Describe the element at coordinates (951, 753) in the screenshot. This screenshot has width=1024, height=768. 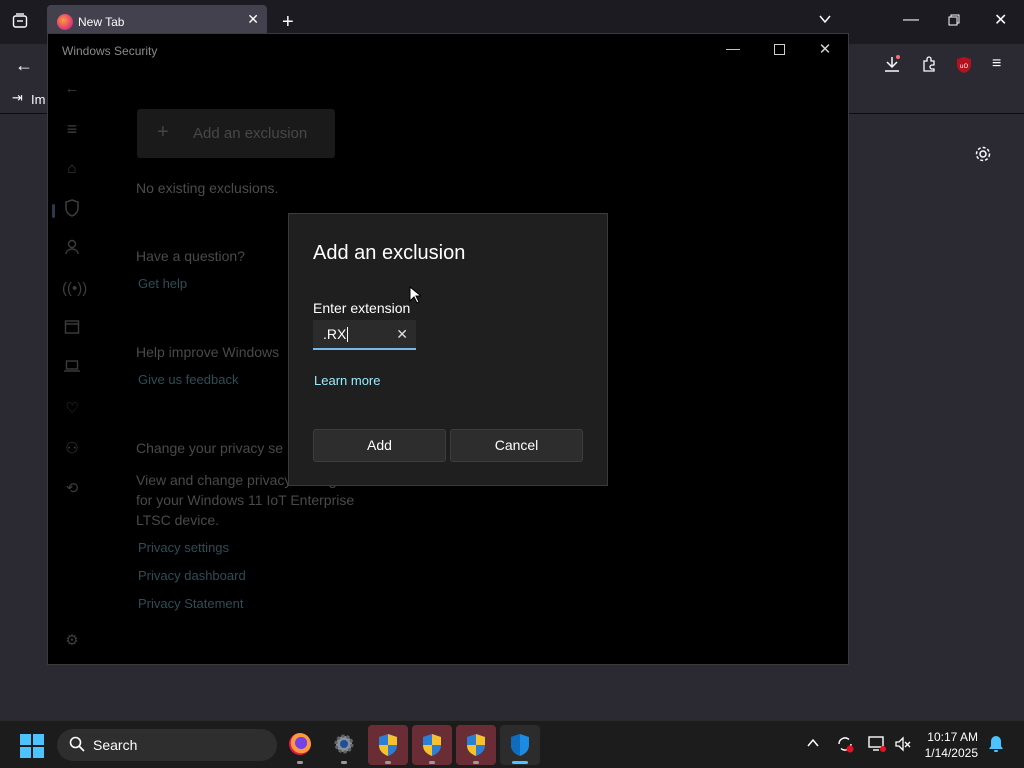
I see `clock-date: 1/14/2025` at that location.